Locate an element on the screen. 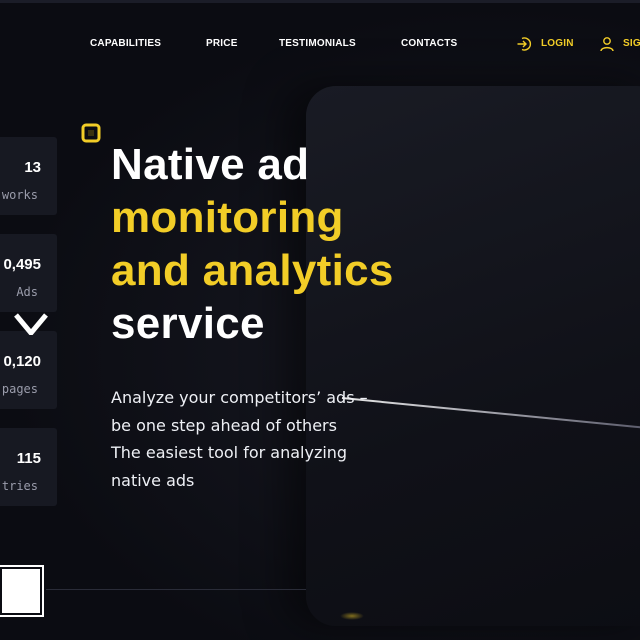  stat-card: 115 tries is located at coordinates (28, 467).